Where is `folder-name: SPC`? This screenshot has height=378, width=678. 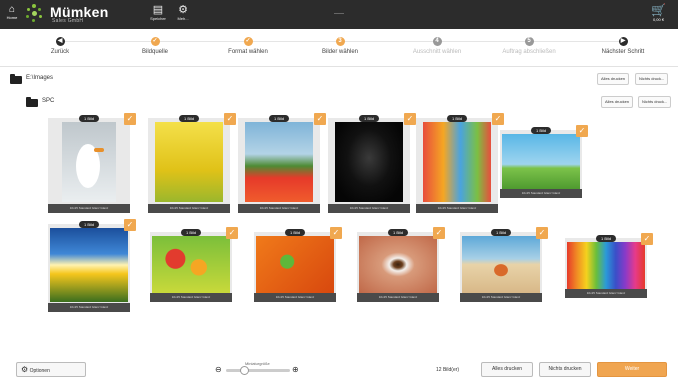 folder-name: SPC is located at coordinates (48, 101).